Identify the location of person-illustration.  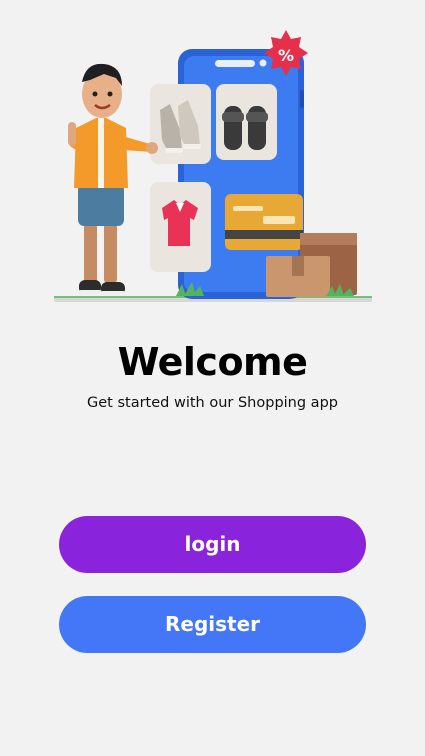
(113, 179).